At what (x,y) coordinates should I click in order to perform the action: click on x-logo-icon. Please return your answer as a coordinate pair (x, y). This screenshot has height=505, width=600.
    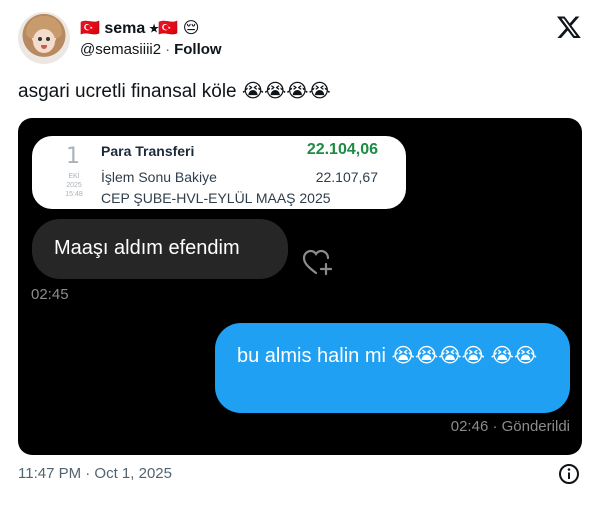
    Looking at the image, I should click on (569, 27).